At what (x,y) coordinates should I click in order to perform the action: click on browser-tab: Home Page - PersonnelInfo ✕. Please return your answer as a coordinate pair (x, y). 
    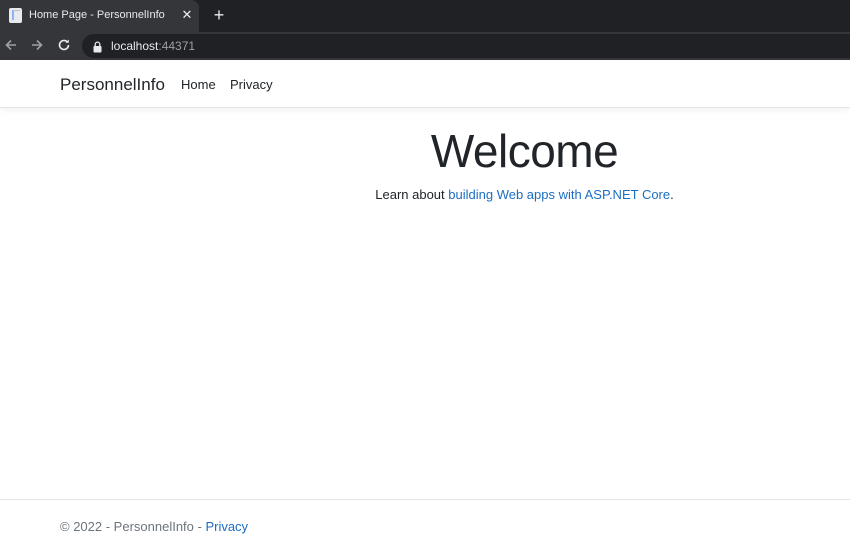
    Looking at the image, I should click on (99, 16).